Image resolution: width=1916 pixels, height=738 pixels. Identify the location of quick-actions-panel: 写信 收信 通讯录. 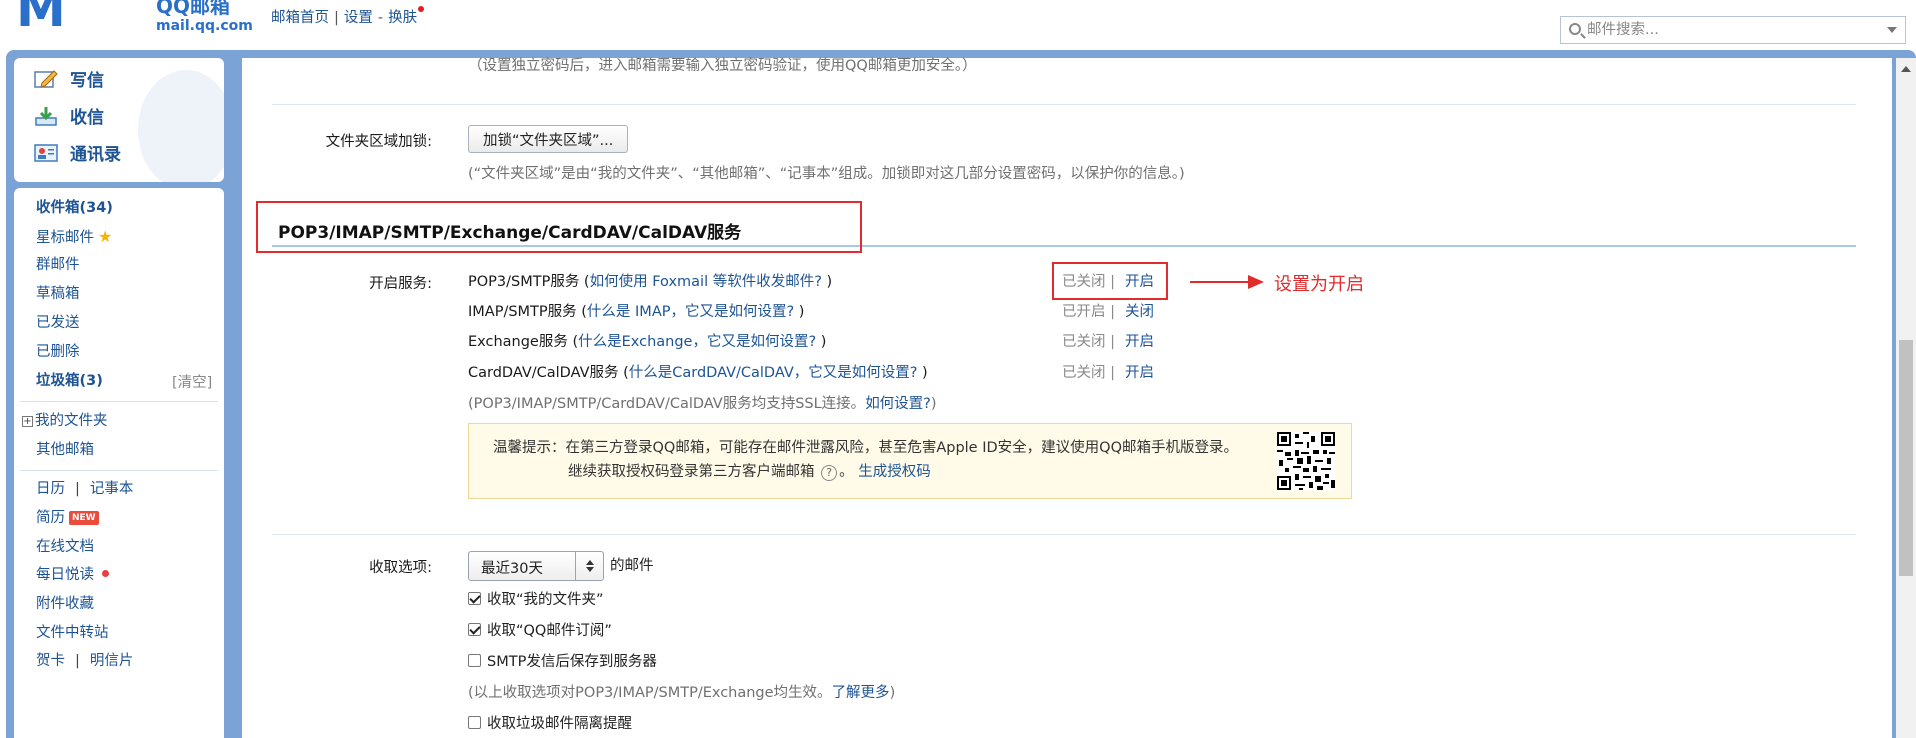
(119, 120).